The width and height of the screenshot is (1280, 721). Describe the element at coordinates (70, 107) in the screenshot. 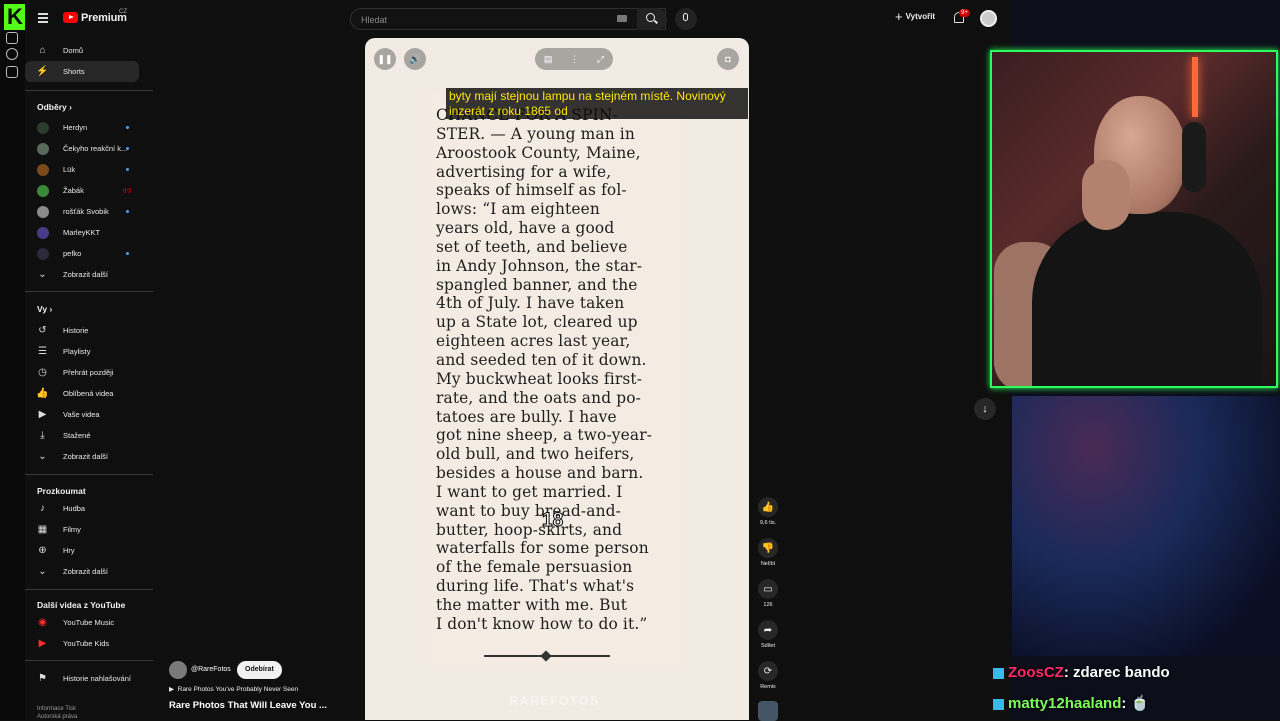

I see `chevron-right-icon: ›` at that location.